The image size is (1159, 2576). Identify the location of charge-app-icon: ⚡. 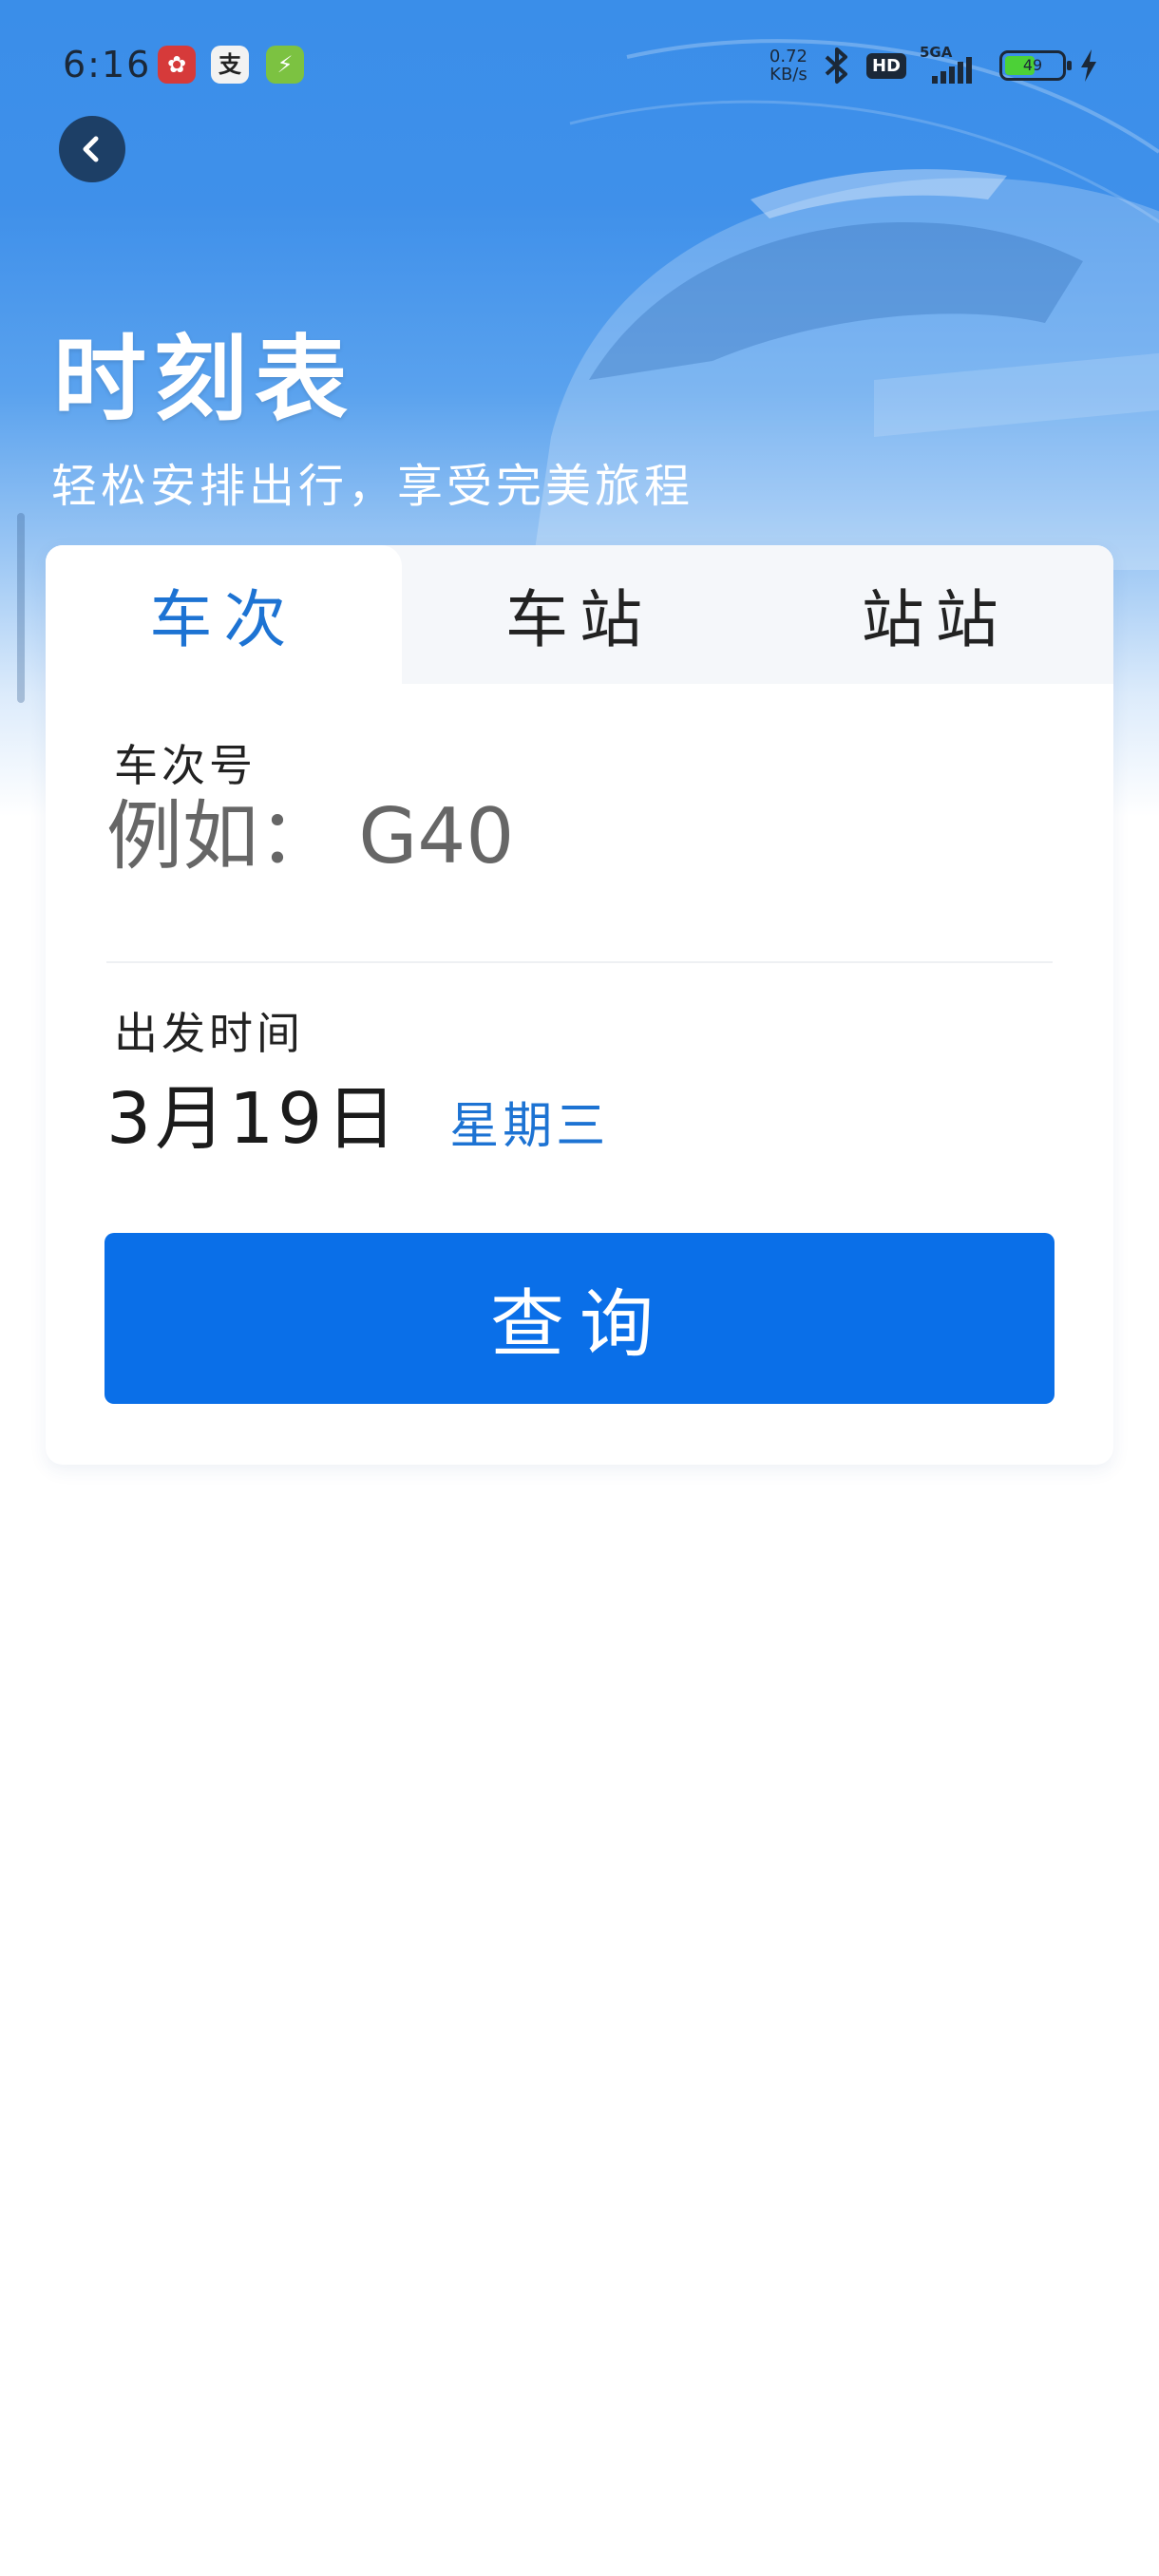
(285, 65).